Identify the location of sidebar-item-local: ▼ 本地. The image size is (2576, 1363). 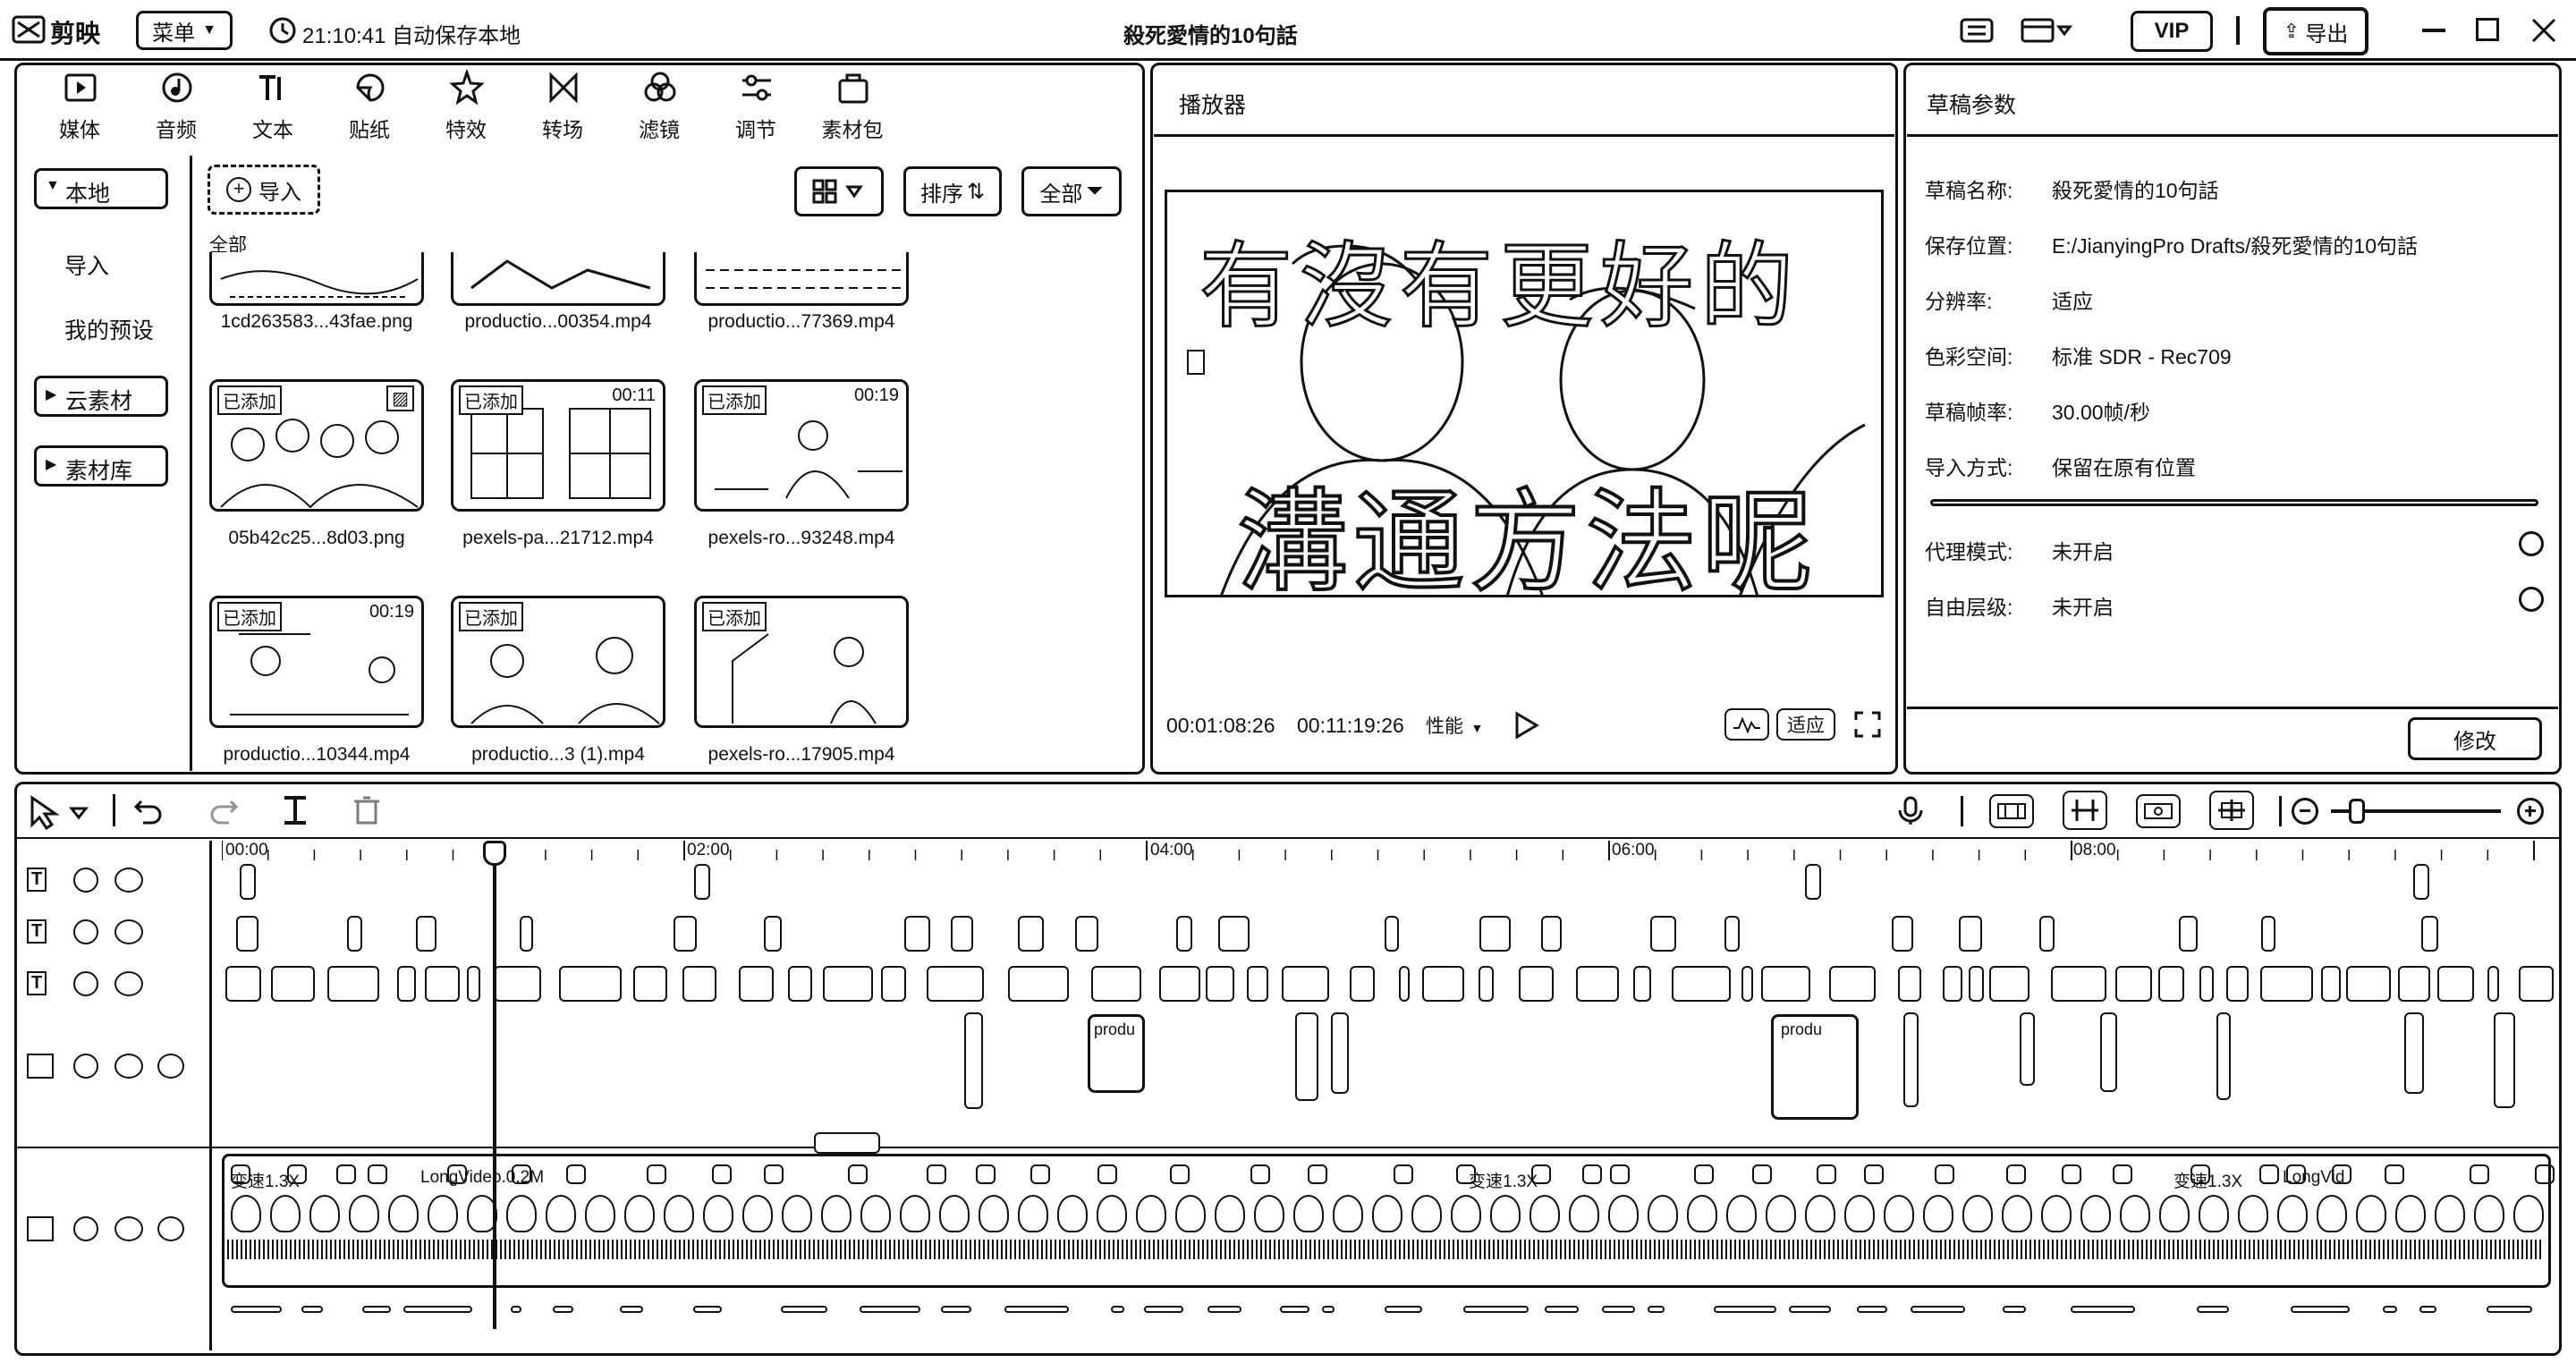
(101, 189).